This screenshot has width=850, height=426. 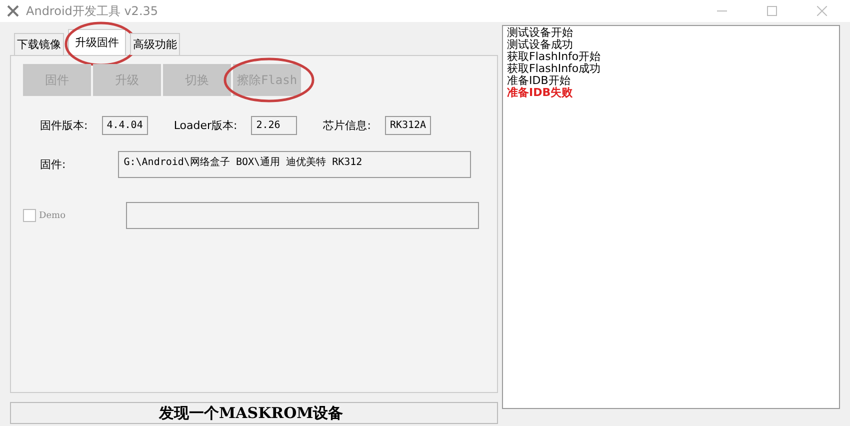 I want to click on info-field: 4.4.04, so click(x=125, y=125).